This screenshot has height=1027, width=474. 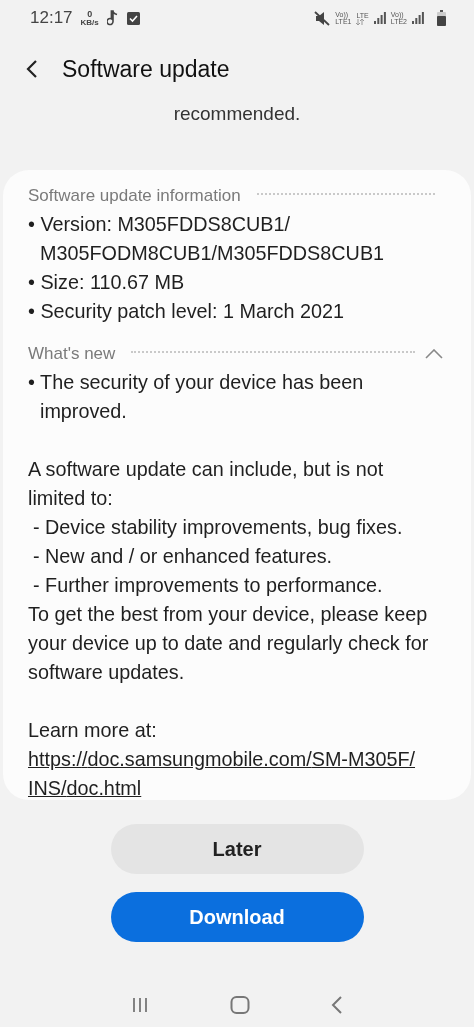 I want to click on later-button: Later, so click(x=237, y=849).